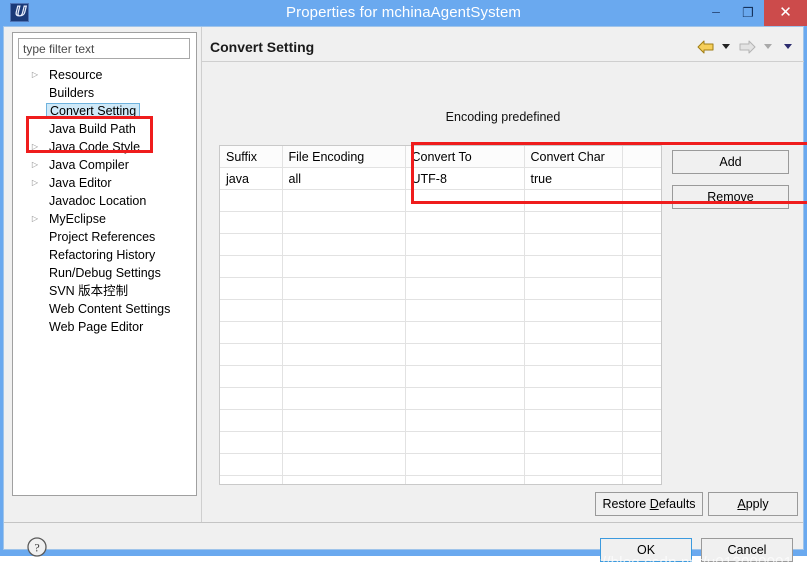 The height and width of the screenshot is (571, 807). I want to click on column-header: File Encoding, so click(344, 157).